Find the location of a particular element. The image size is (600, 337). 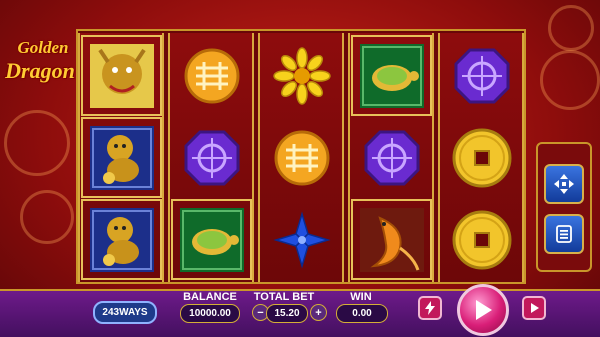

play-icon is located at coordinates (484, 310).